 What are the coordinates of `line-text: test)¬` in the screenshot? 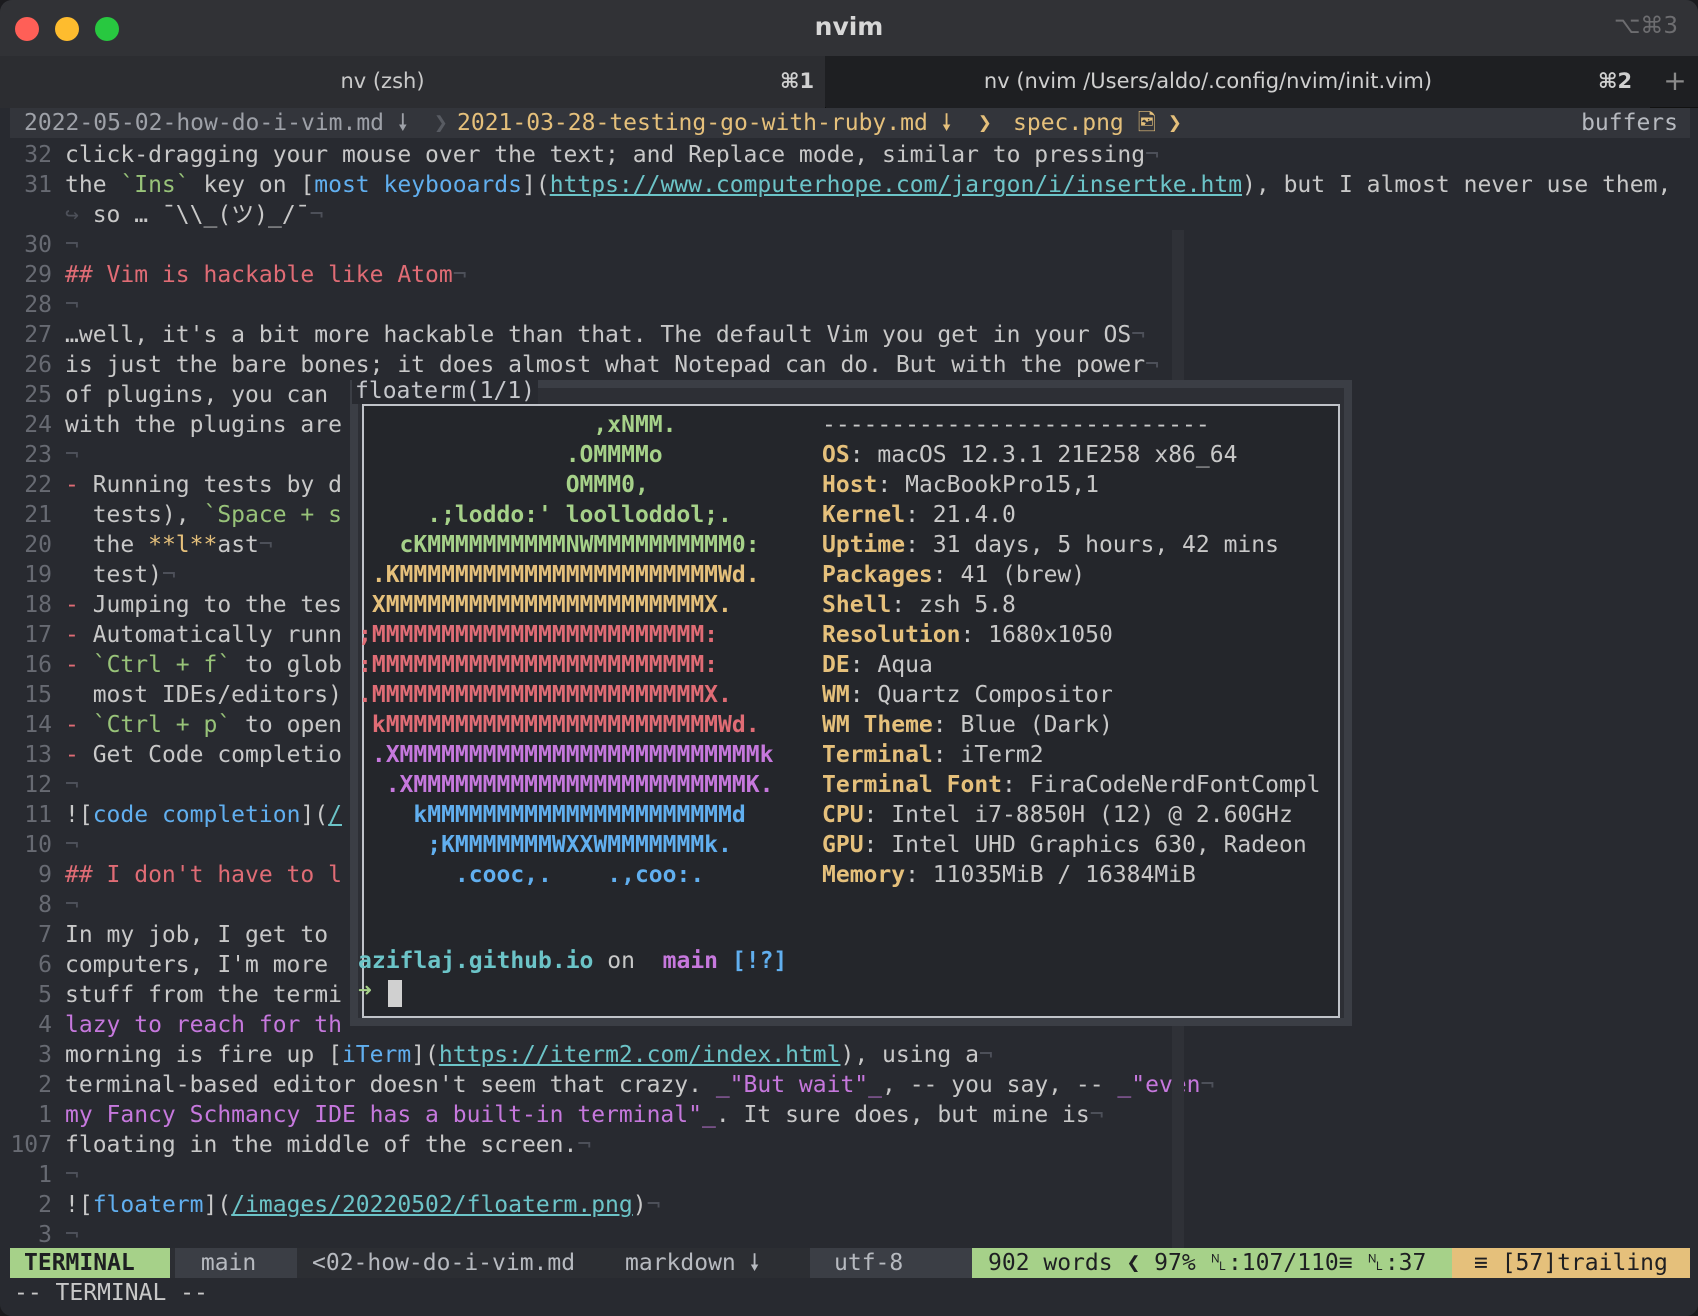 It's located at (120, 575).